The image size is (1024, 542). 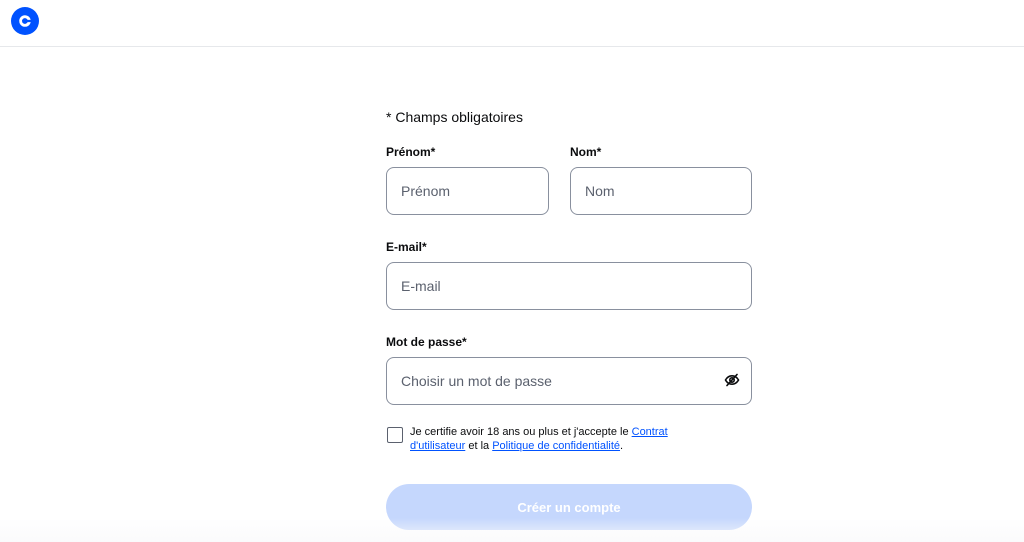 What do you see at coordinates (661, 191) in the screenshot?
I see `last-name-input` at bounding box center [661, 191].